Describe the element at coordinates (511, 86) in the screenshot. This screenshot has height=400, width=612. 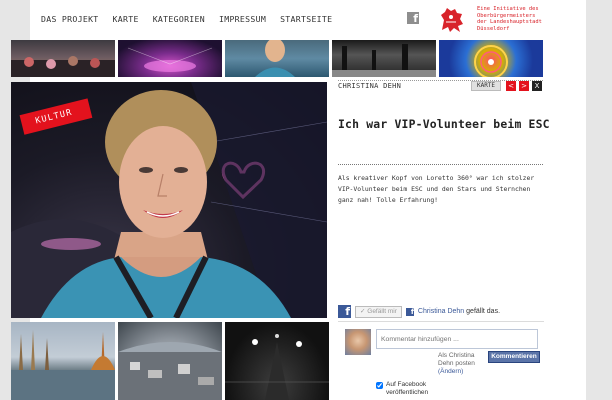
I see `previous-arrow-button: <` at that location.